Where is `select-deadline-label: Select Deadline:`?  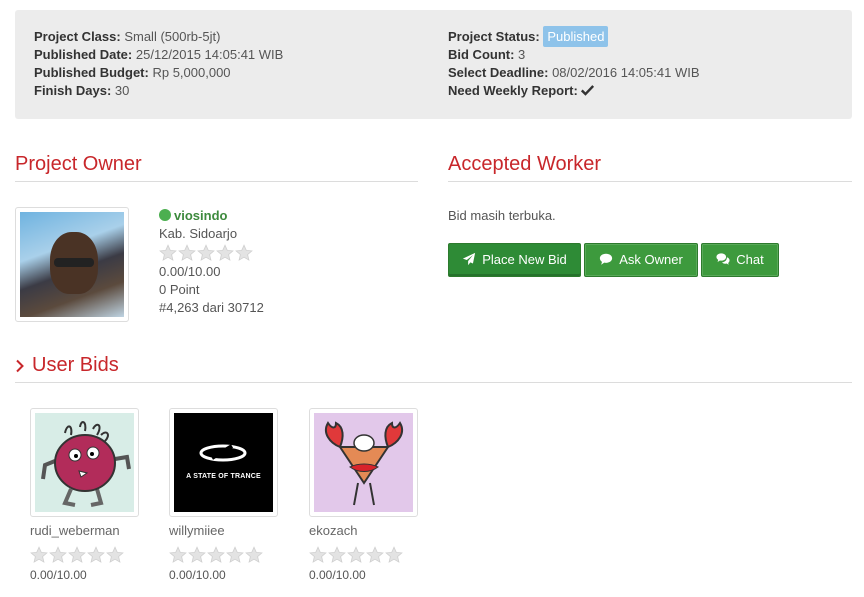
select-deadline-label: Select Deadline: is located at coordinates (498, 72).